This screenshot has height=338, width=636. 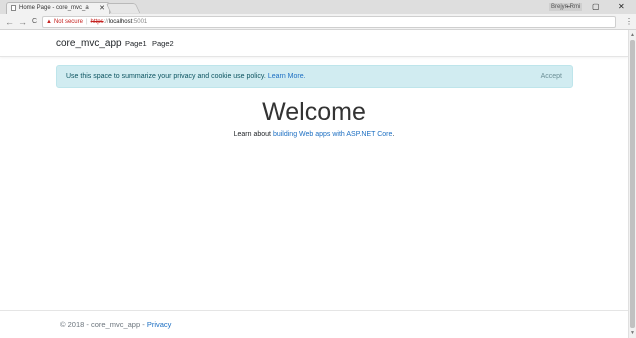 I want to click on footer-divider, so click(x=314, y=310).